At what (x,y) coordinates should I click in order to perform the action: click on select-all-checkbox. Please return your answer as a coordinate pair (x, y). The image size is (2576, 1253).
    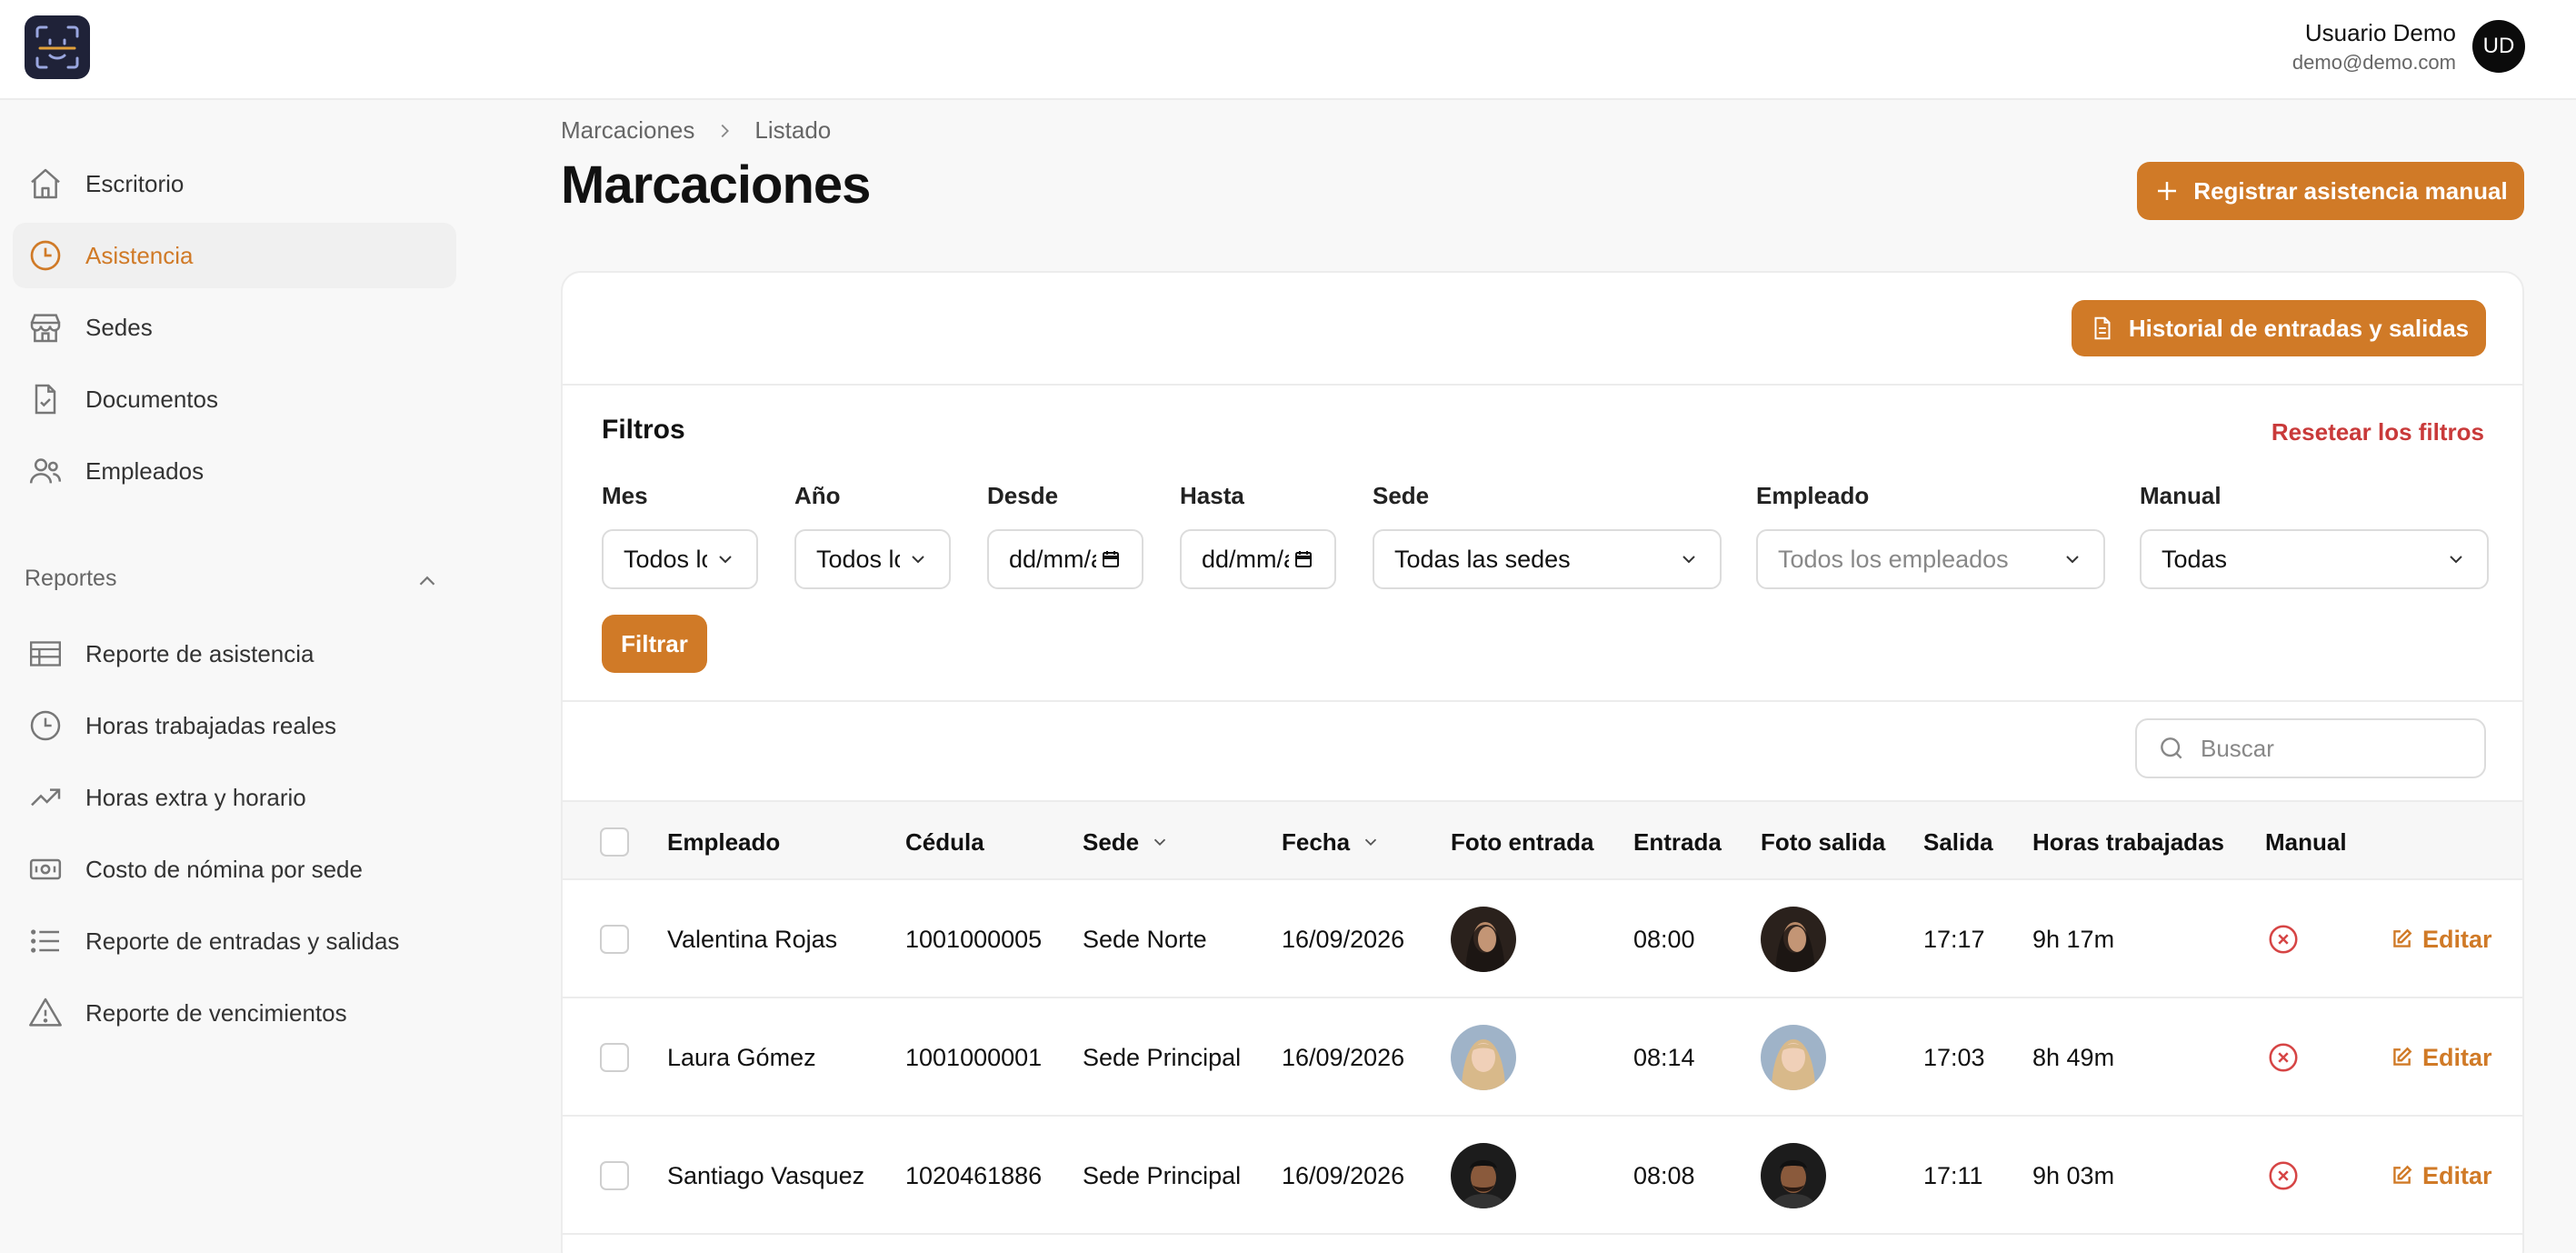
    Looking at the image, I should click on (614, 842).